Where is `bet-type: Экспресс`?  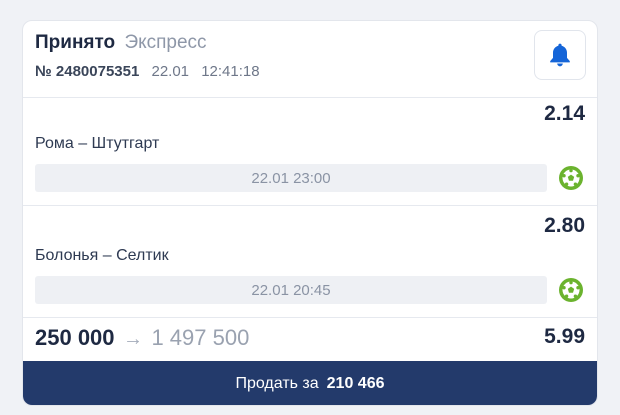 bet-type: Экспресс is located at coordinates (165, 42).